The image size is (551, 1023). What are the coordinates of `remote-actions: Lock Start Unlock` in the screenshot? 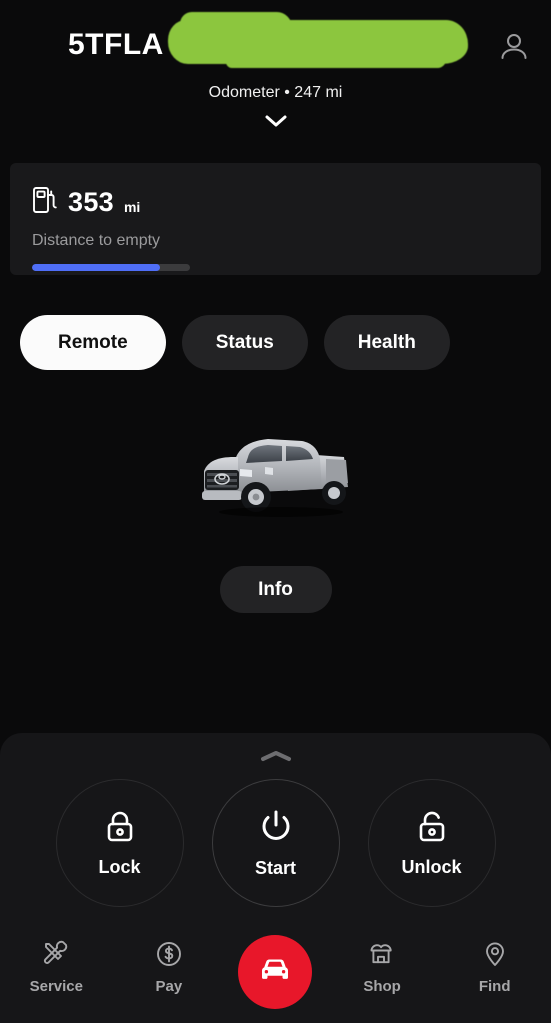 It's located at (275, 843).